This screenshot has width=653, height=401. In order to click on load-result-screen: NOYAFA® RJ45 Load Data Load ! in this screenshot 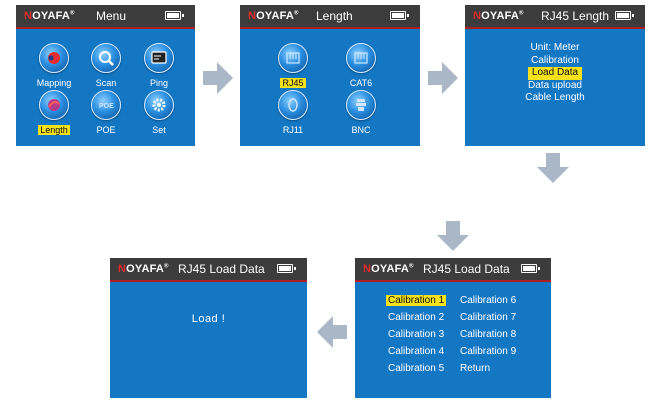, I will do `click(208, 328)`.